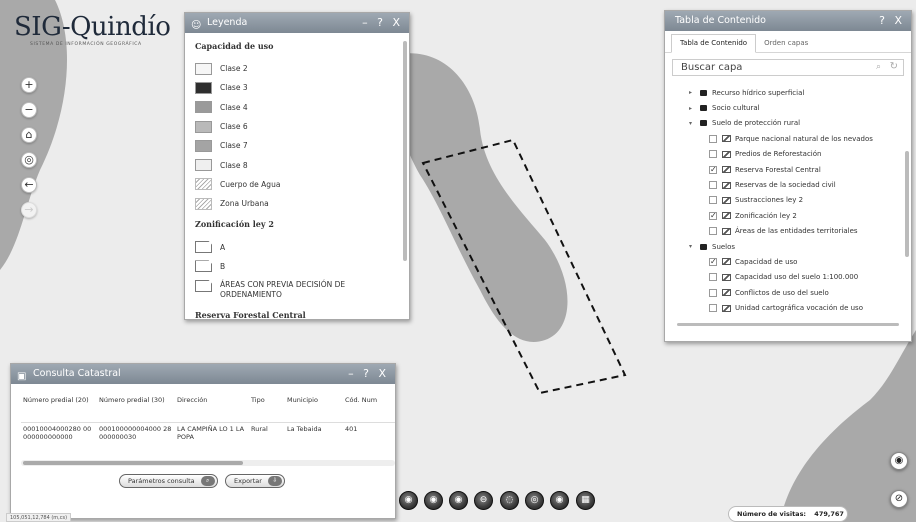 The height and width of the screenshot is (522, 916). I want to click on legend-scrollbar, so click(405, 151).